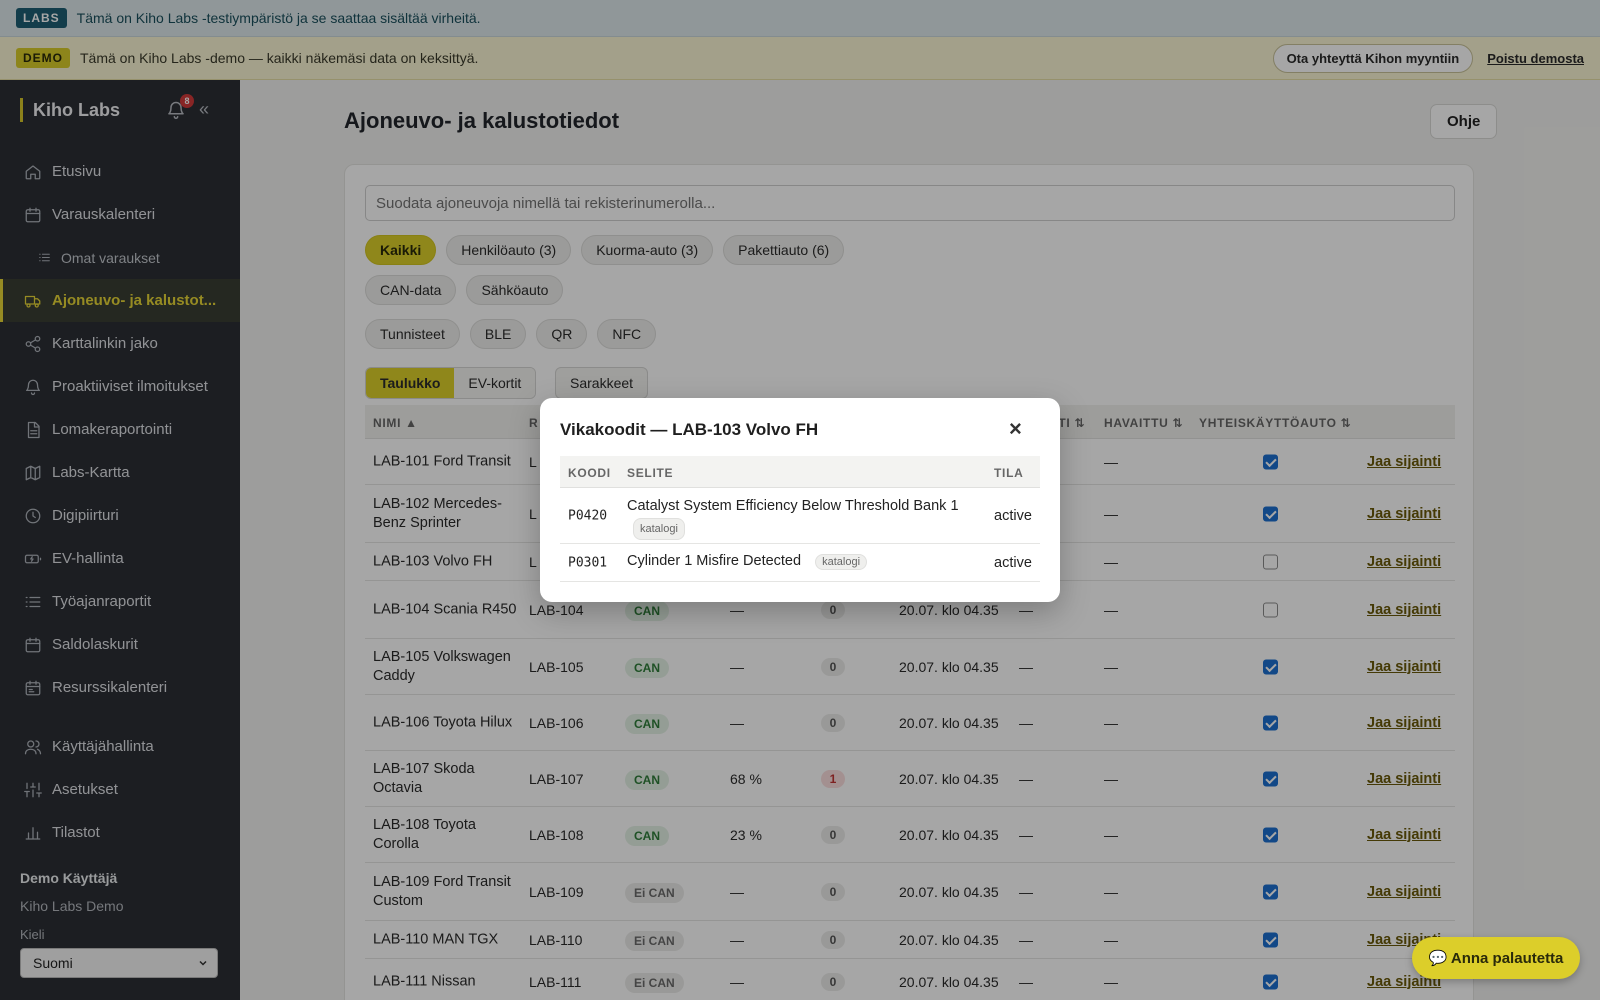 The width and height of the screenshot is (1600, 1000). Describe the element at coordinates (1496, 958) in the screenshot. I see `feedback-button: 💬 Anna palautetta` at that location.